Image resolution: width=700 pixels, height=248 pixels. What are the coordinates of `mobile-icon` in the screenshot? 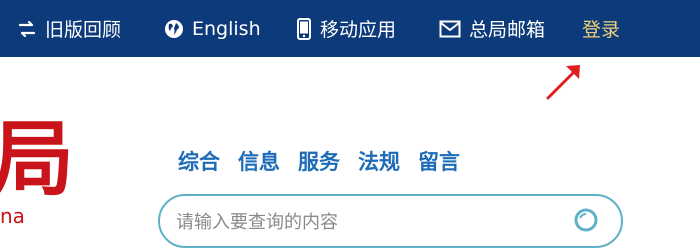 It's located at (304, 28).